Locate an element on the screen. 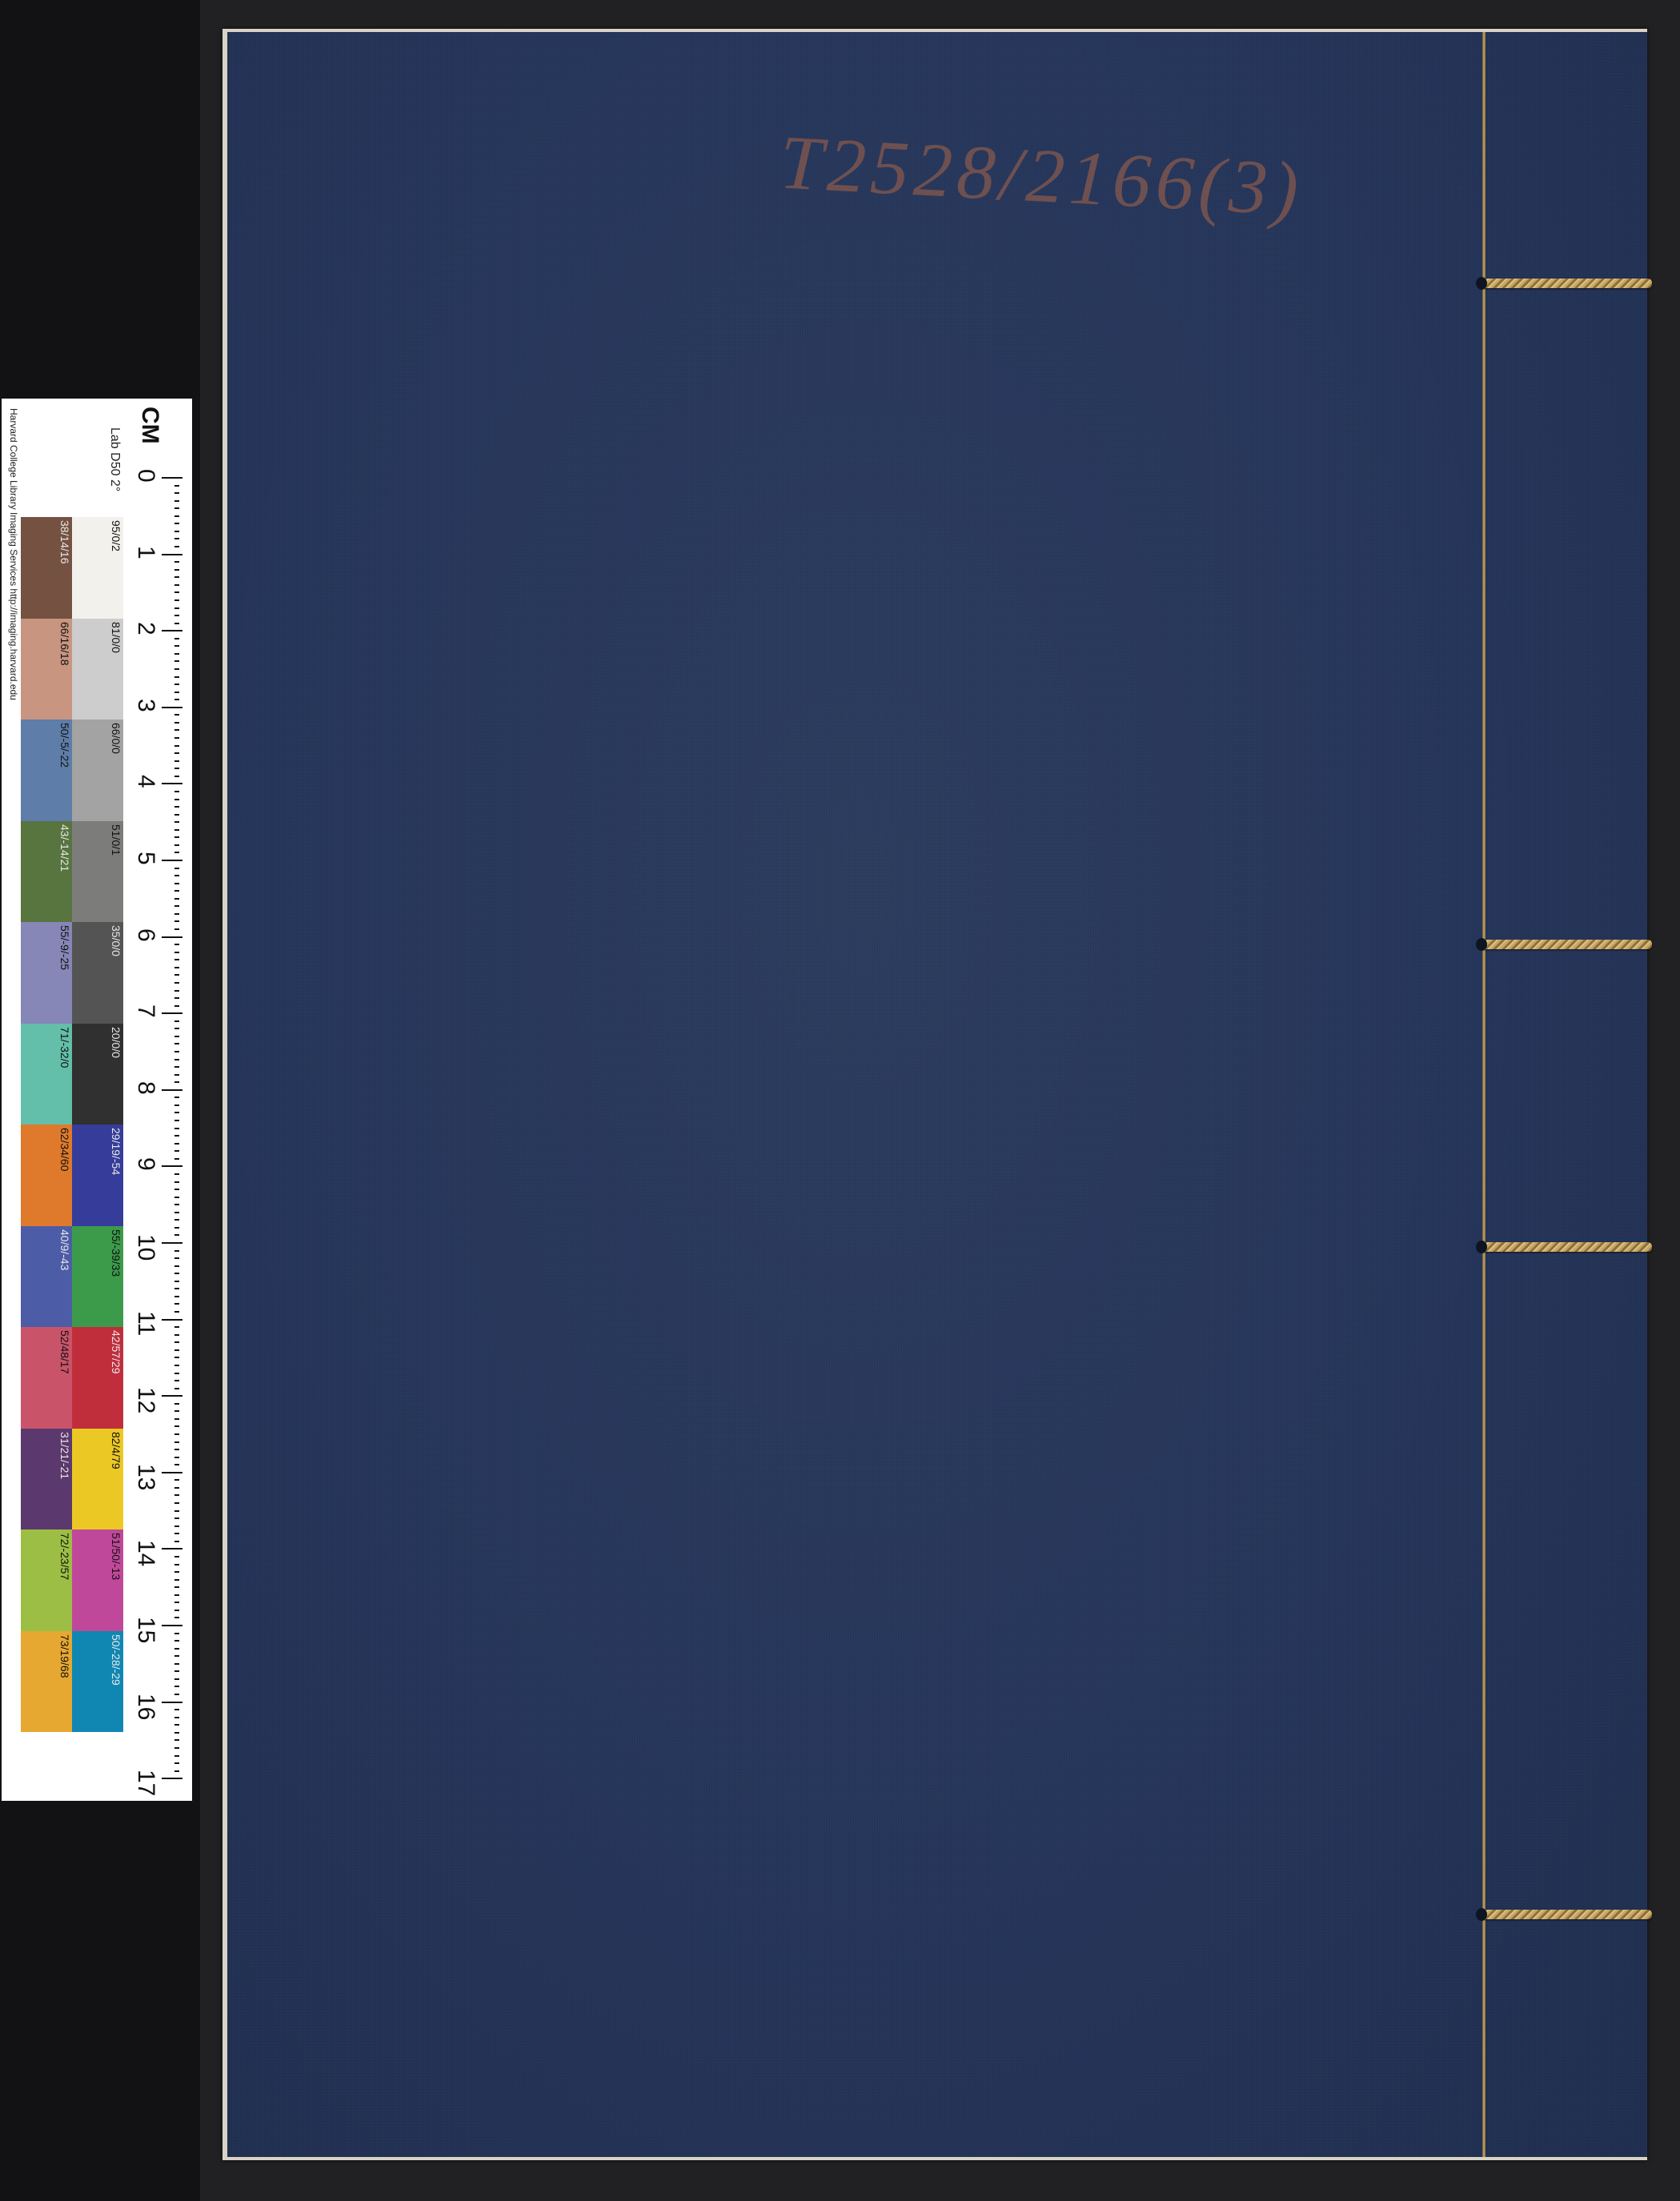  ruler-number: 14 is located at coordinates (146, 1554).